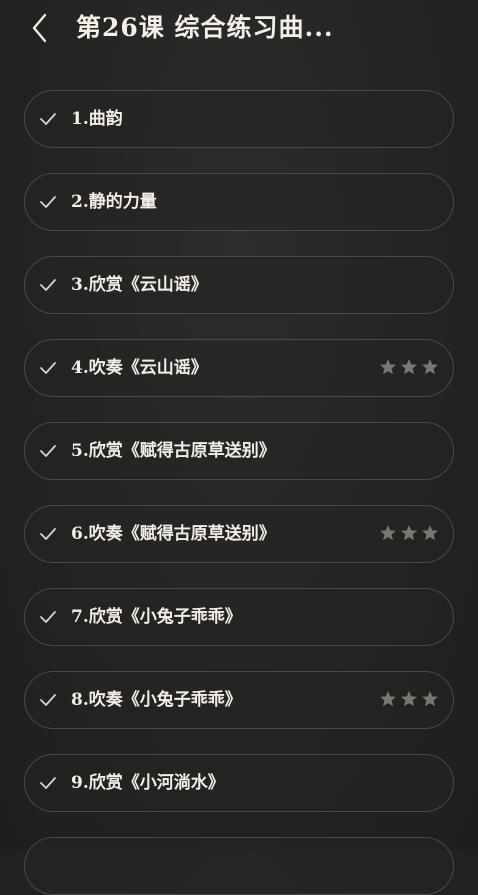  I want to click on lesson-item: 8.吹奏《小兔子乖乖》, so click(239, 700).